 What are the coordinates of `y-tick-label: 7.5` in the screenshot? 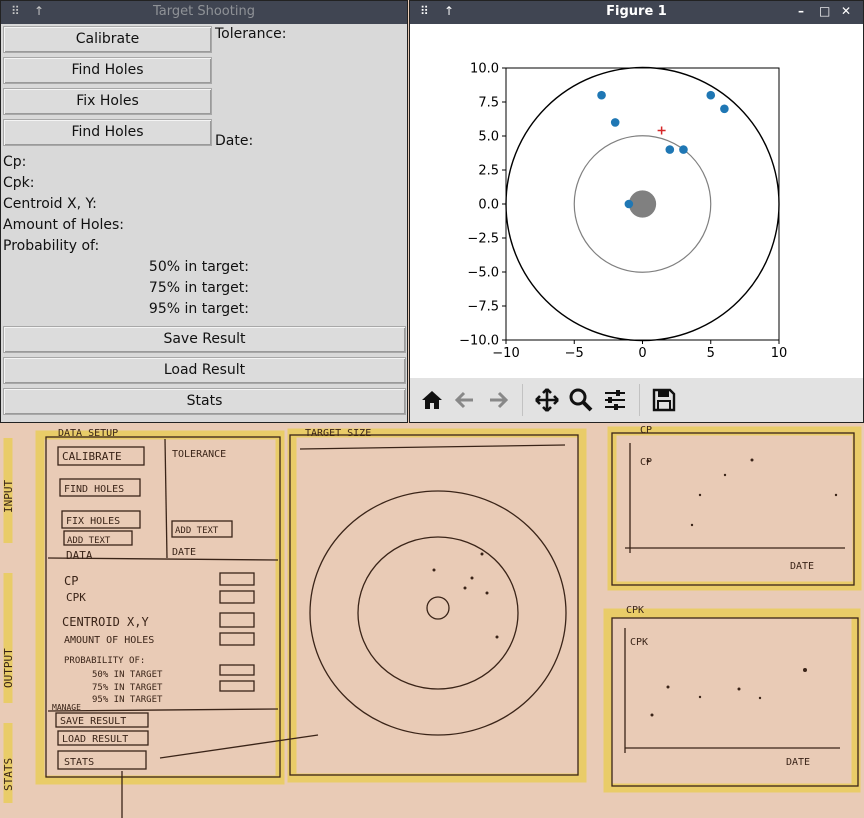 It's located at (488, 103).